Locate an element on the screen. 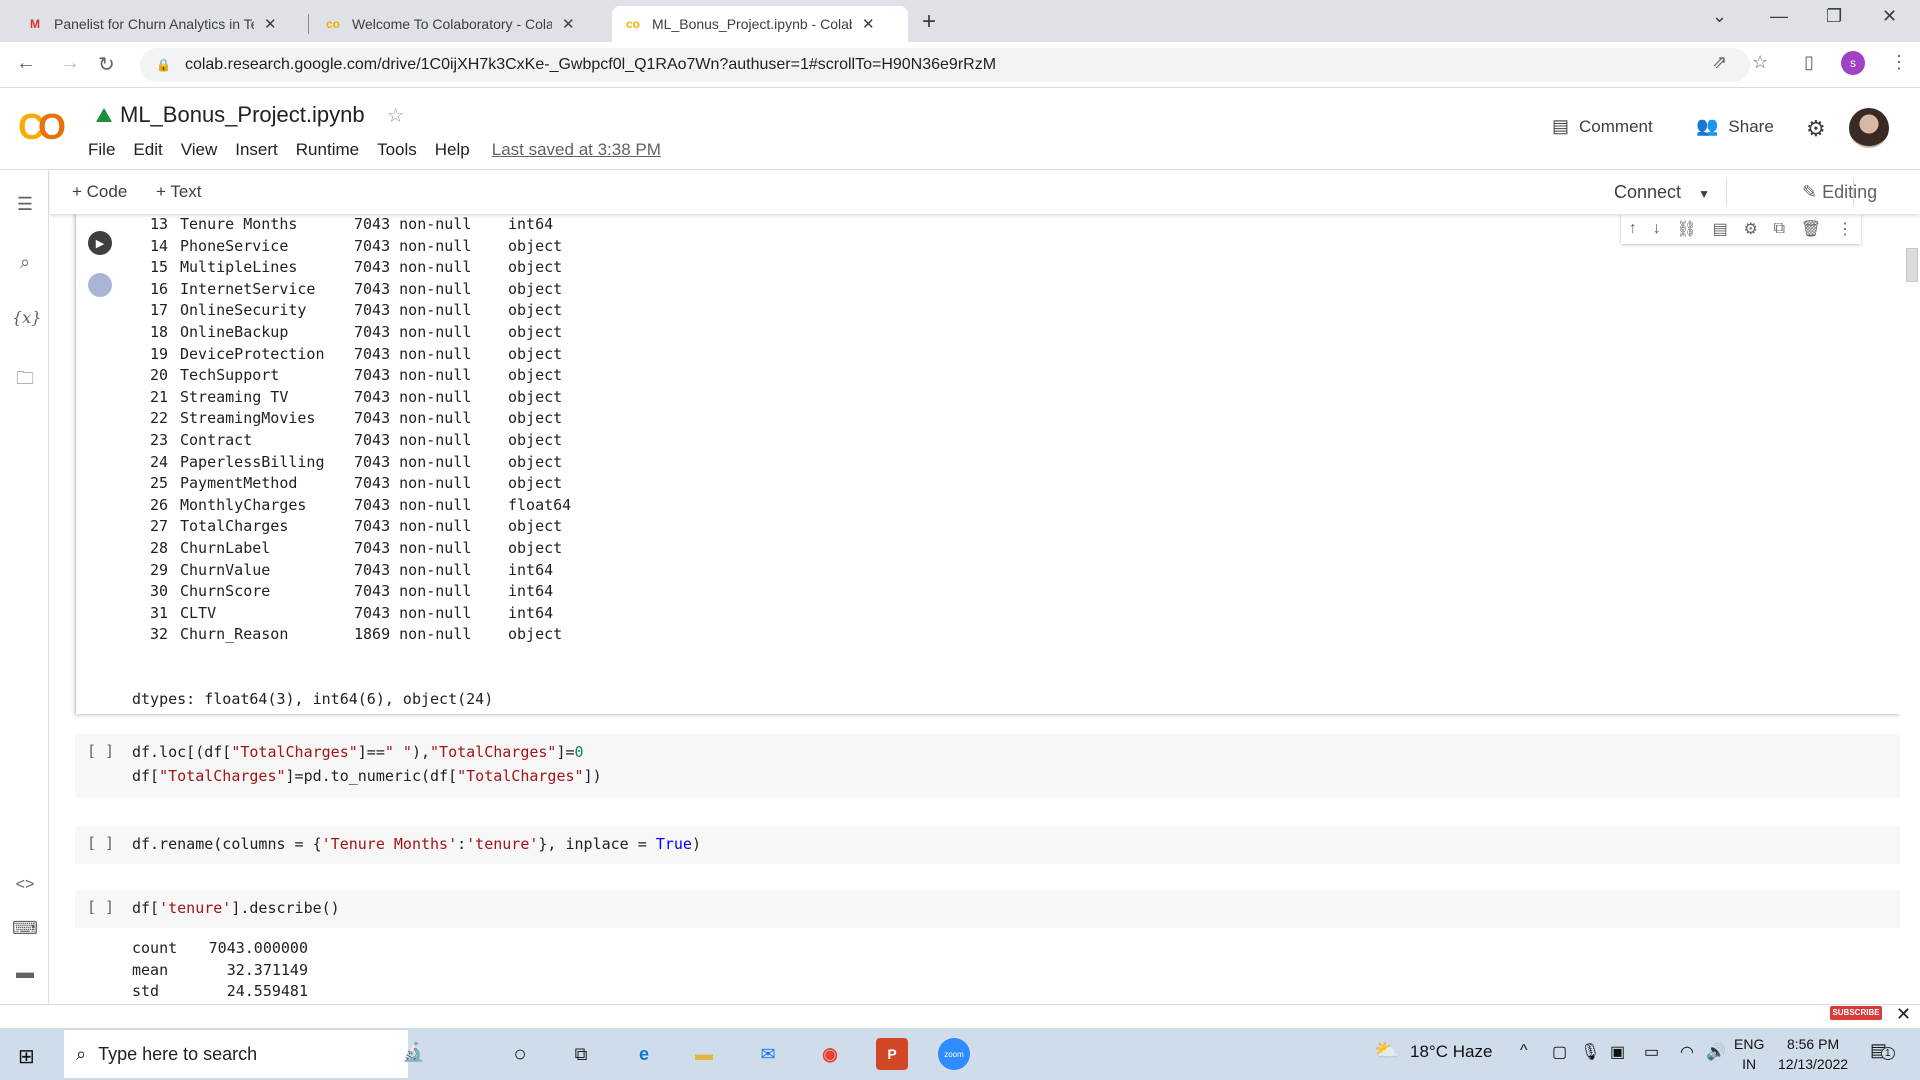 This screenshot has height=1080, width=1920. camera-icon: ▢ is located at coordinates (1559, 1052).